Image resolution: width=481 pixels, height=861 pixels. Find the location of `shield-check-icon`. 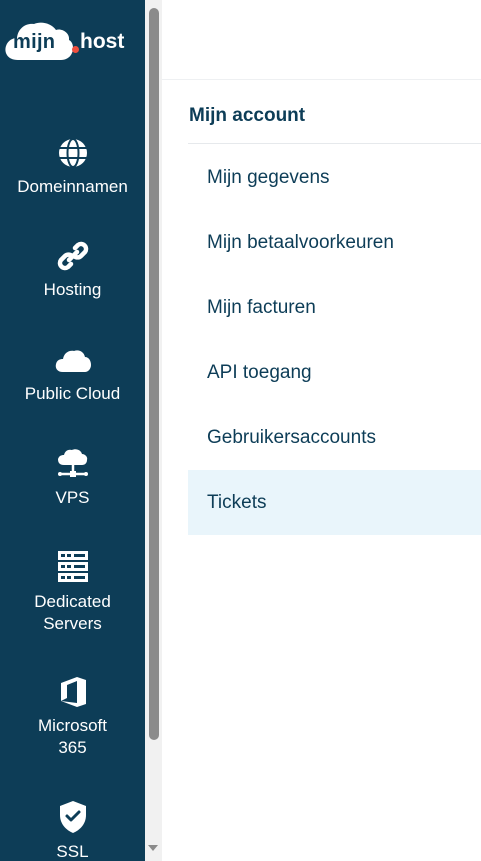

shield-check-icon is located at coordinates (72, 817).